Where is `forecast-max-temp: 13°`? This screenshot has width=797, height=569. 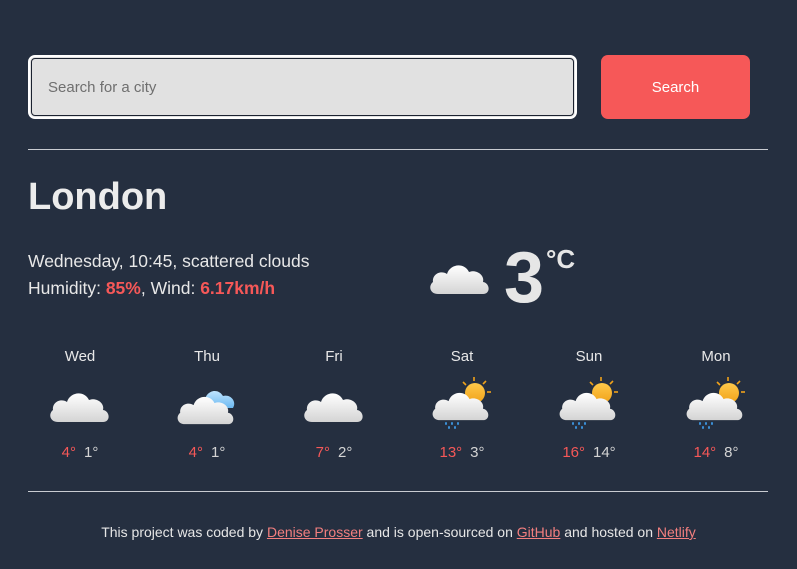
forecast-max-temp: 13° is located at coordinates (451, 452).